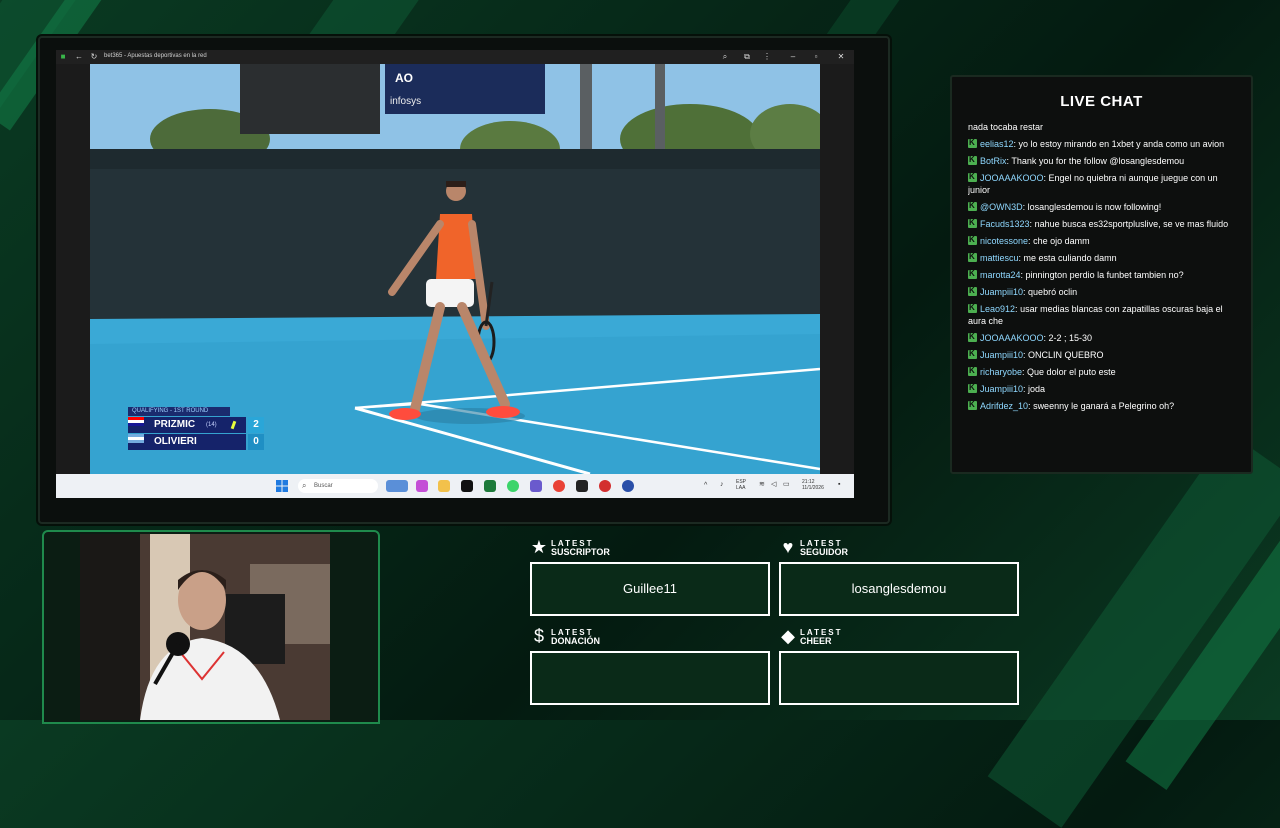  I want to click on battery-icon: ▭, so click(786, 484).